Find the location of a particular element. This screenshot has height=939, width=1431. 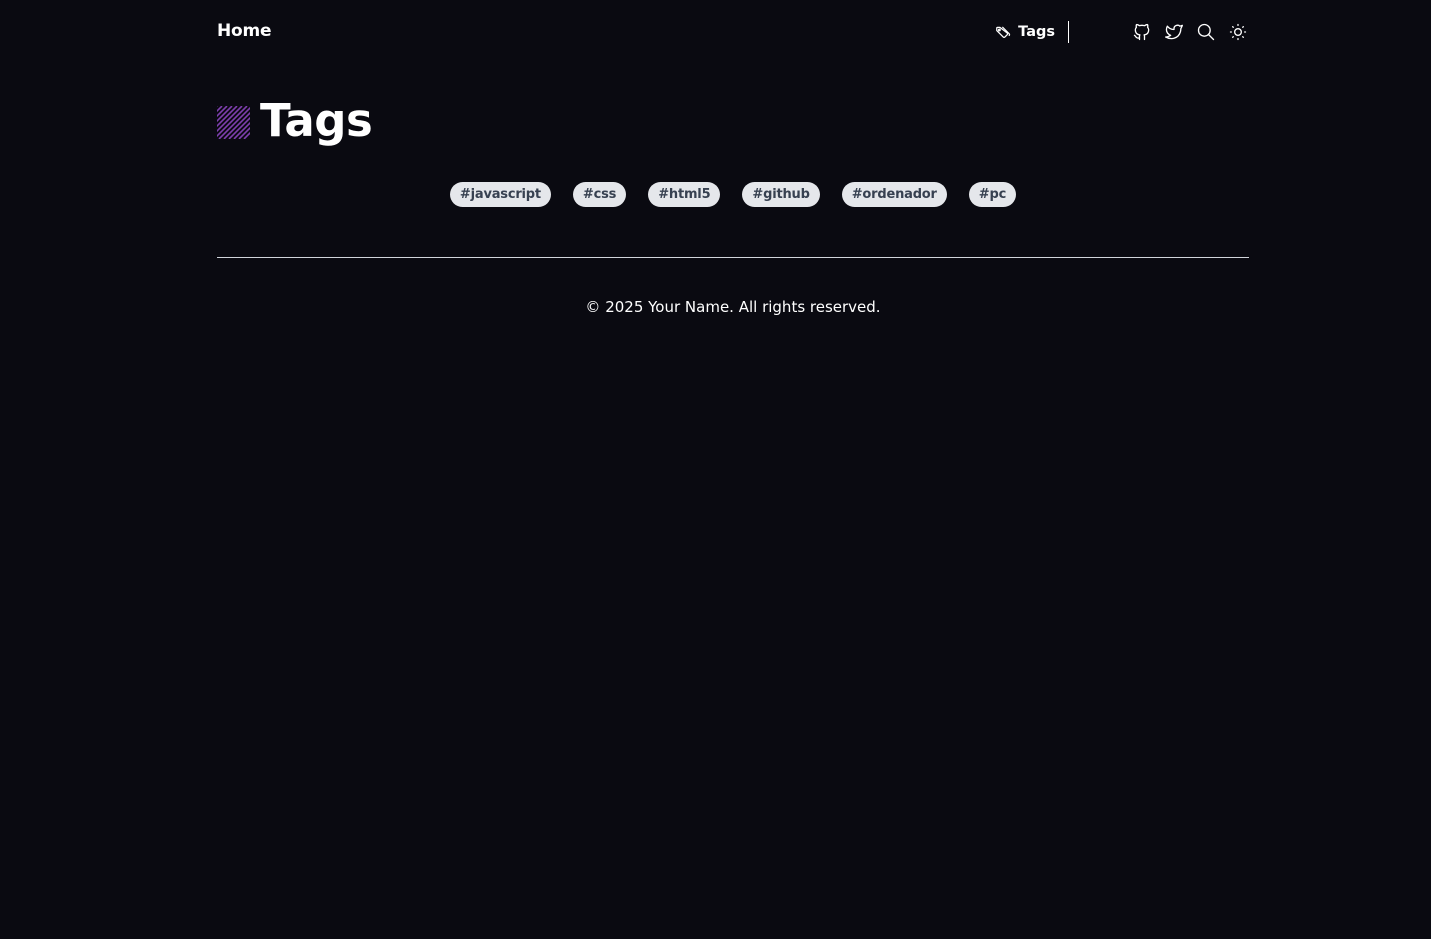

tag-pill: #html5 is located at coordinates (684, 194).